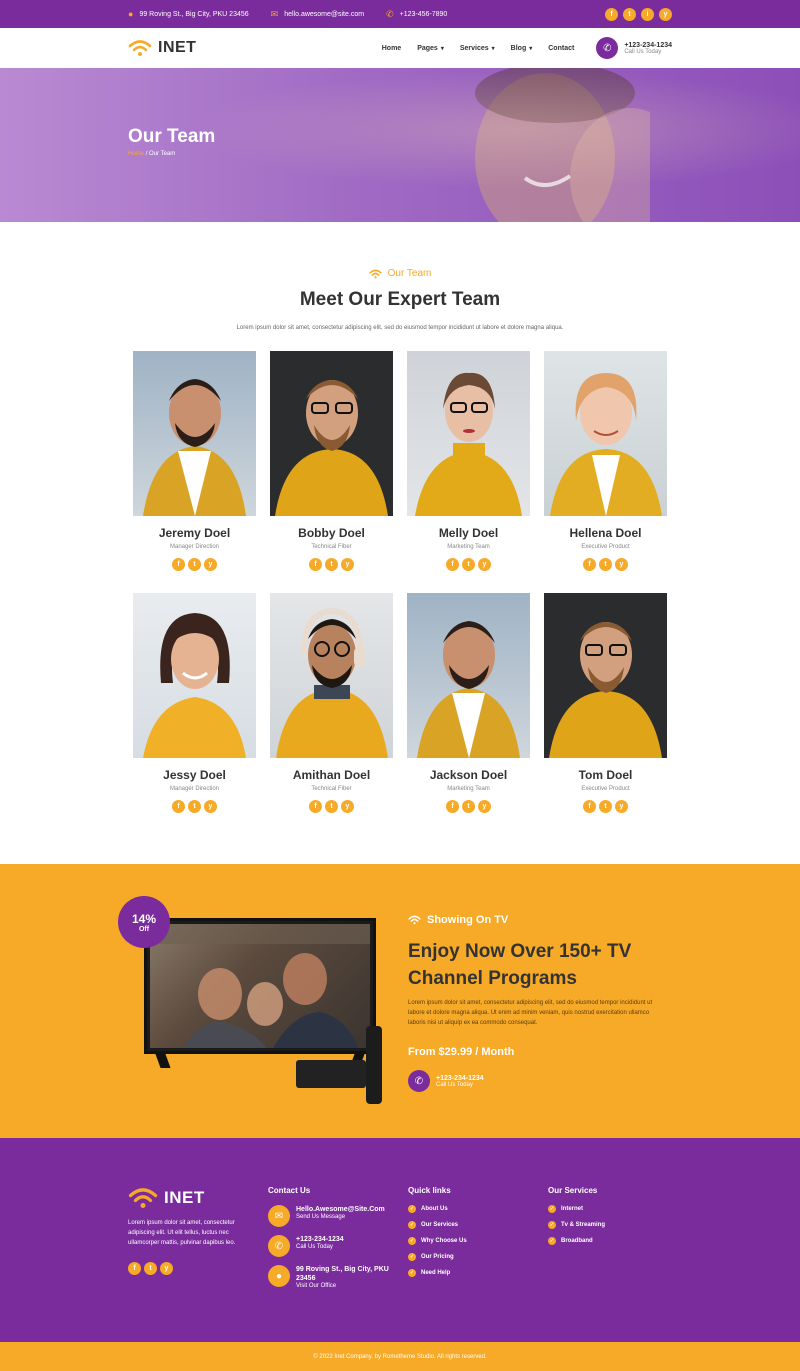 This screenshot has height=1371, width=800. Describe the element at coordinates (474, 48) in the screenshot. I see `nav-item-services-label: Services` at that location.